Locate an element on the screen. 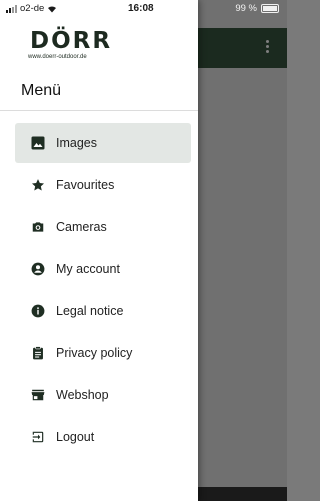 The image size is (320, 501). brand-logo: DÖRR www.doerr-outdoor.de is located at coordinates (70, 44).